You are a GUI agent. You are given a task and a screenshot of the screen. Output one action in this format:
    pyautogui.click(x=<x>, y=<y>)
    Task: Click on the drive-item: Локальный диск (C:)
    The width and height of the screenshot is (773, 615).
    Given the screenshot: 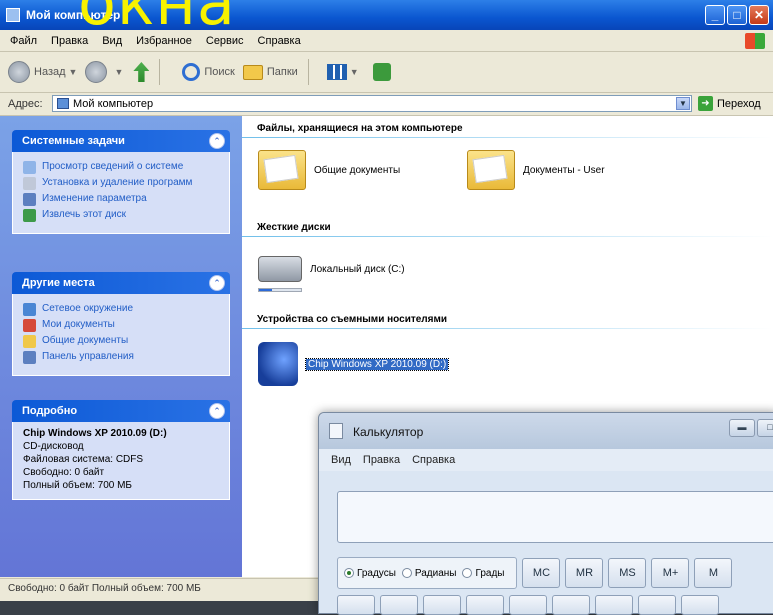 What is the action you would take?
    pyautogui.click(x=331, y=269)
    